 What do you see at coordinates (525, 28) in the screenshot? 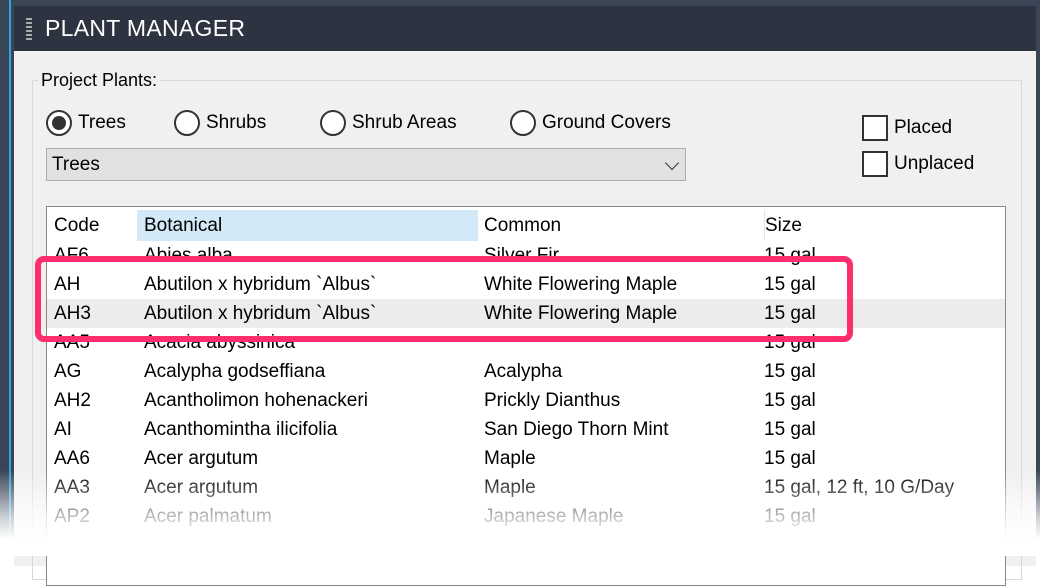
I see `title-bar: PLANT MANAGER` at bounding box center [525, 28].